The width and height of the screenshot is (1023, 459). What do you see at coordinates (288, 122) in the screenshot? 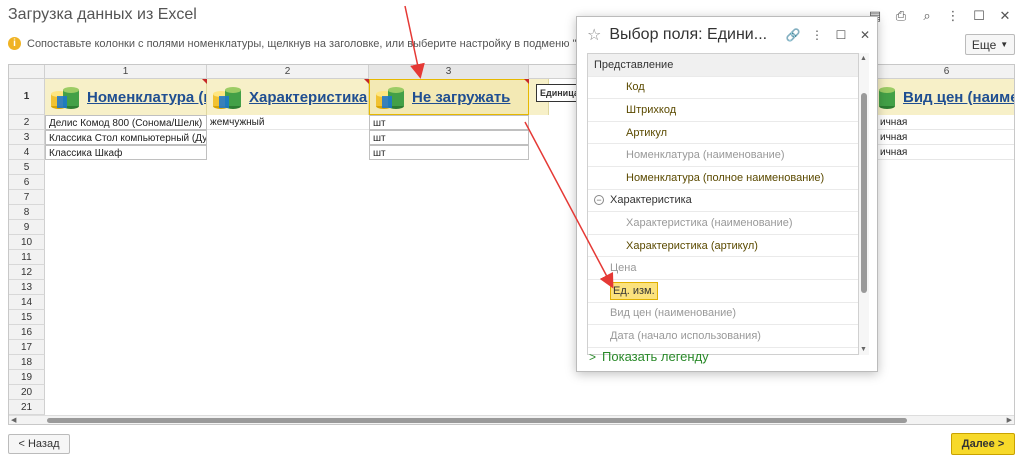
I see `table-cell: жемчужный` at bounding box center [288, 122].